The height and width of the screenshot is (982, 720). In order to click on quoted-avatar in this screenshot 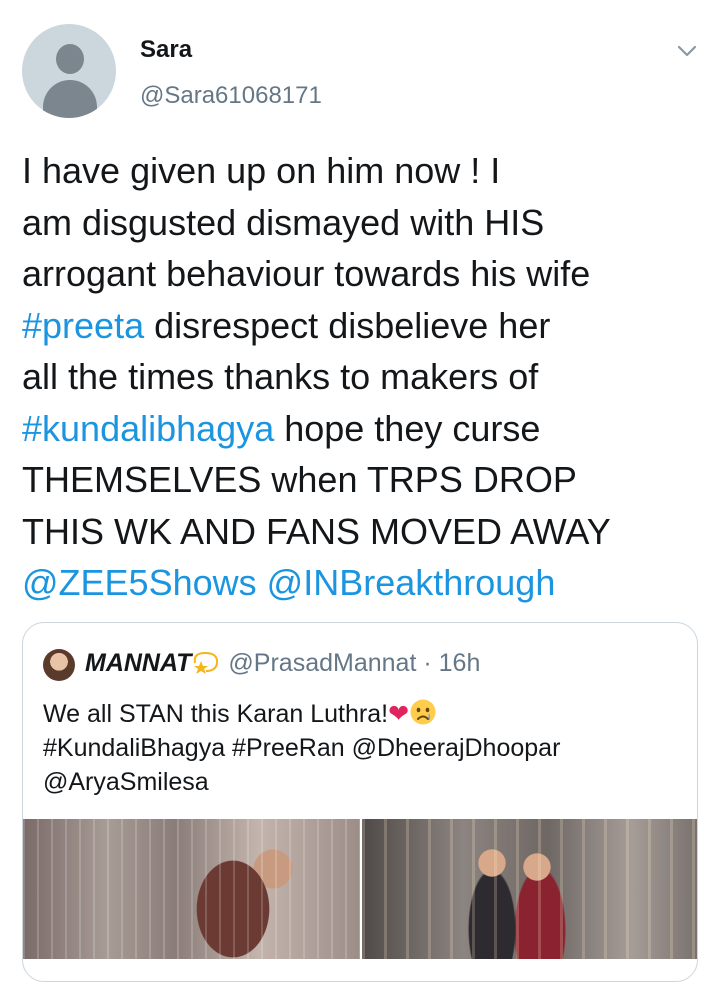, I will do `click(59, 665)`.